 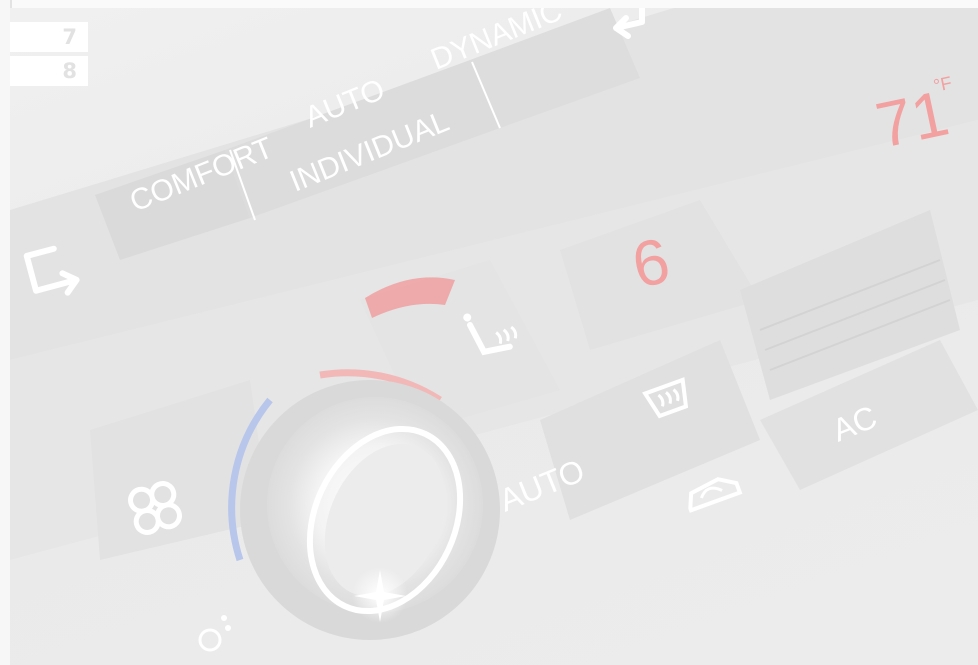 I want to click on recirculation-icon, so click(x=713, y=493).